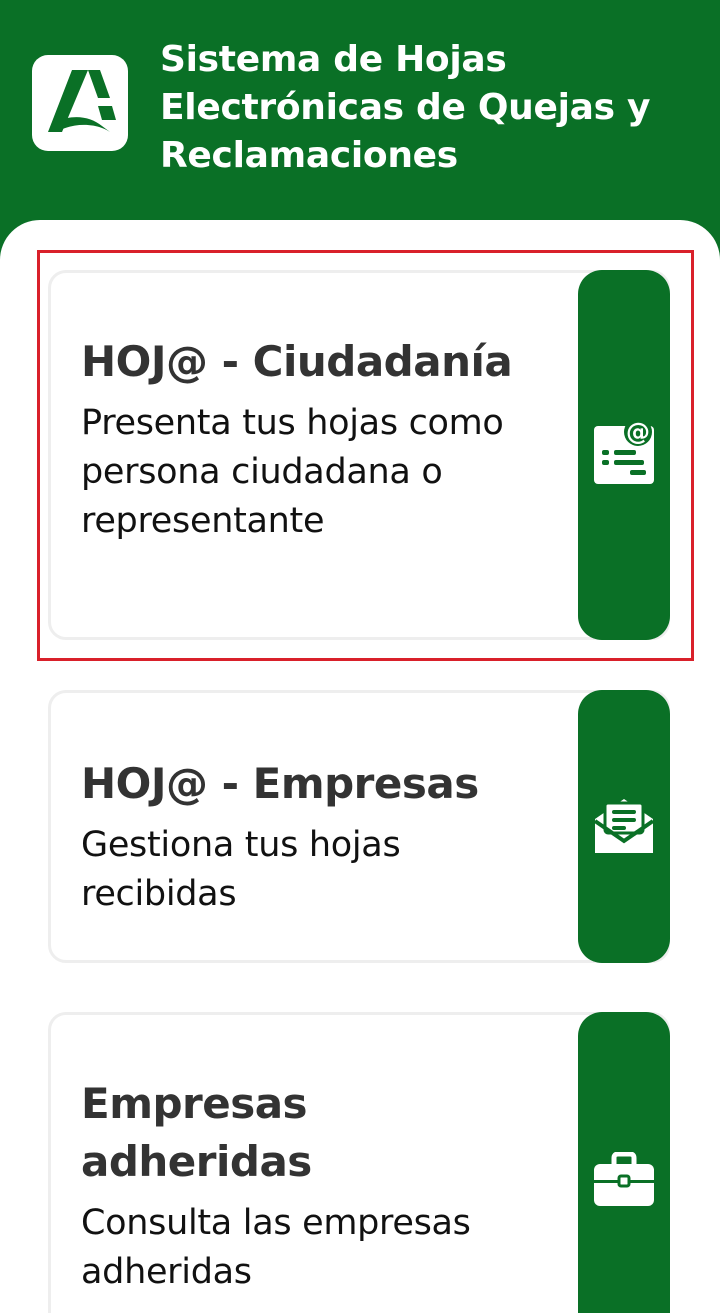 The image size is (720, 1313). What do you see at coordinates (624, 1182) in the screenshot?
I see `briefcase-icon` at bounding box center [624, 1182].